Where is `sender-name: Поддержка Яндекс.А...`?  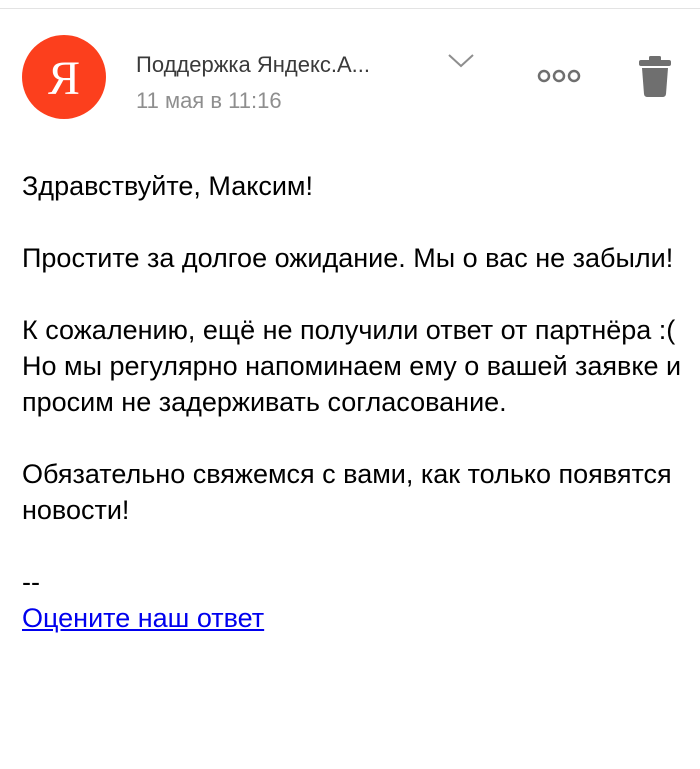
sender-name: Поддержка Яндекс.А... is located at coordinates (253, 65).